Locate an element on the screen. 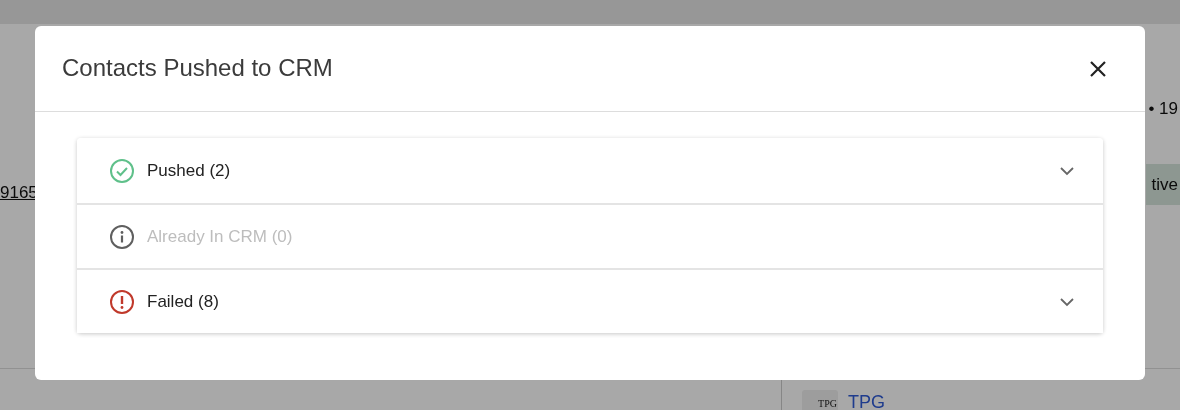 The width and height of the screenshot is (1180, 410). company-logo: TPG is located at coordinates (820, 400).